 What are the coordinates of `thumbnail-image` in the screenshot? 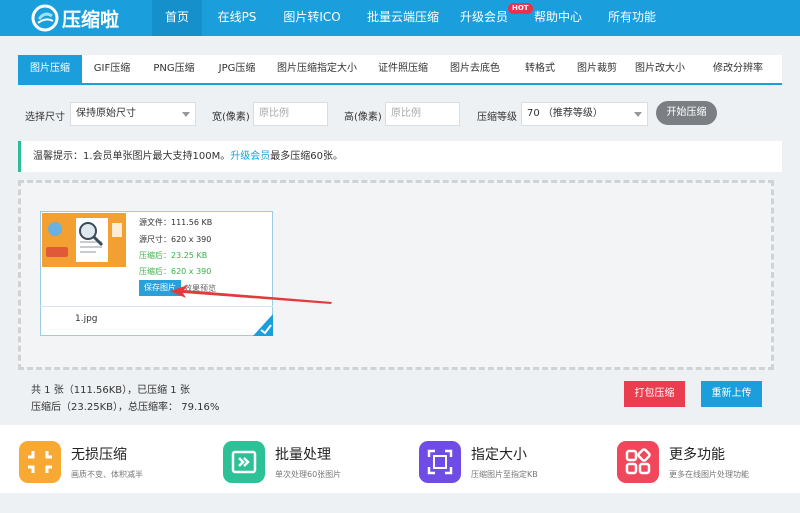 It's located at (84, 240).